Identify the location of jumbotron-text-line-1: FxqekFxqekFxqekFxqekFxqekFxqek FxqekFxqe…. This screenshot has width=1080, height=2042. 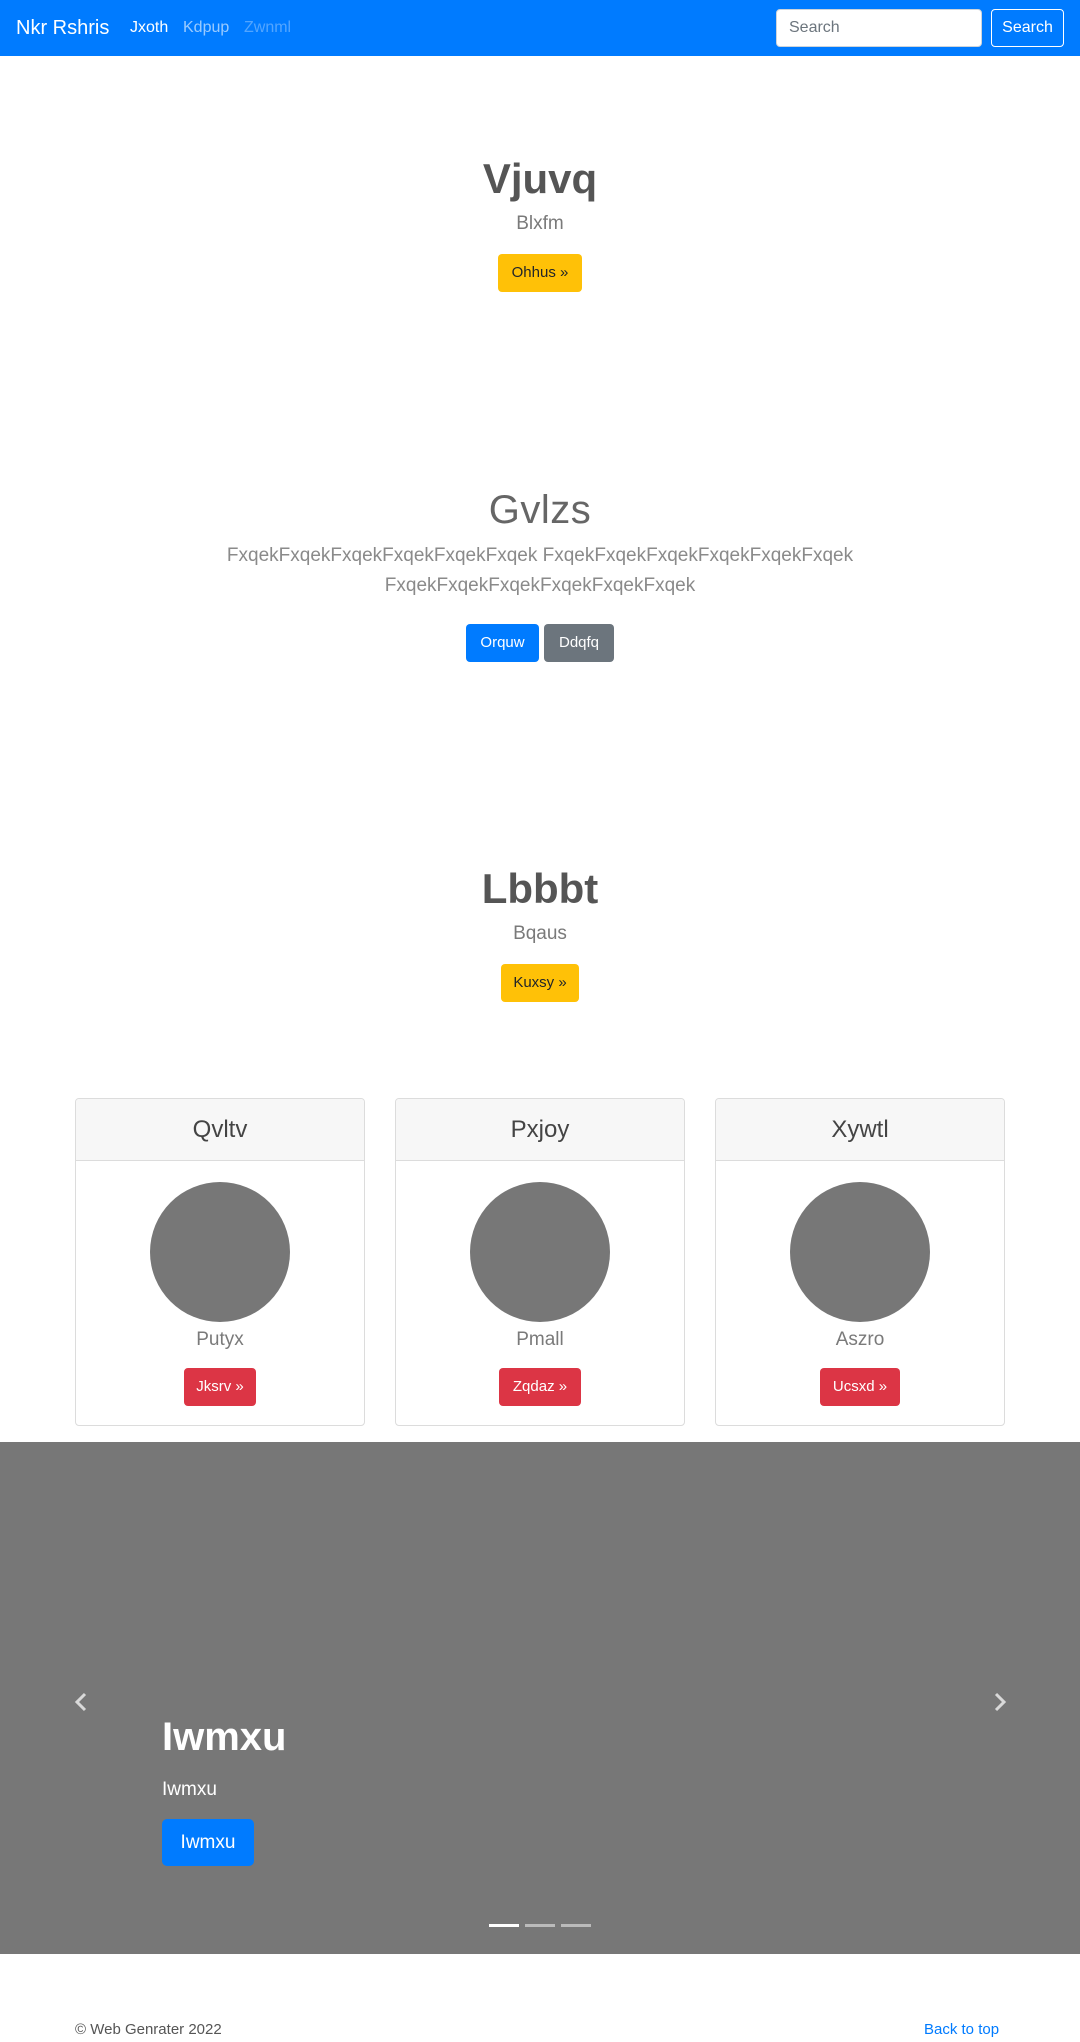
(540, 555).